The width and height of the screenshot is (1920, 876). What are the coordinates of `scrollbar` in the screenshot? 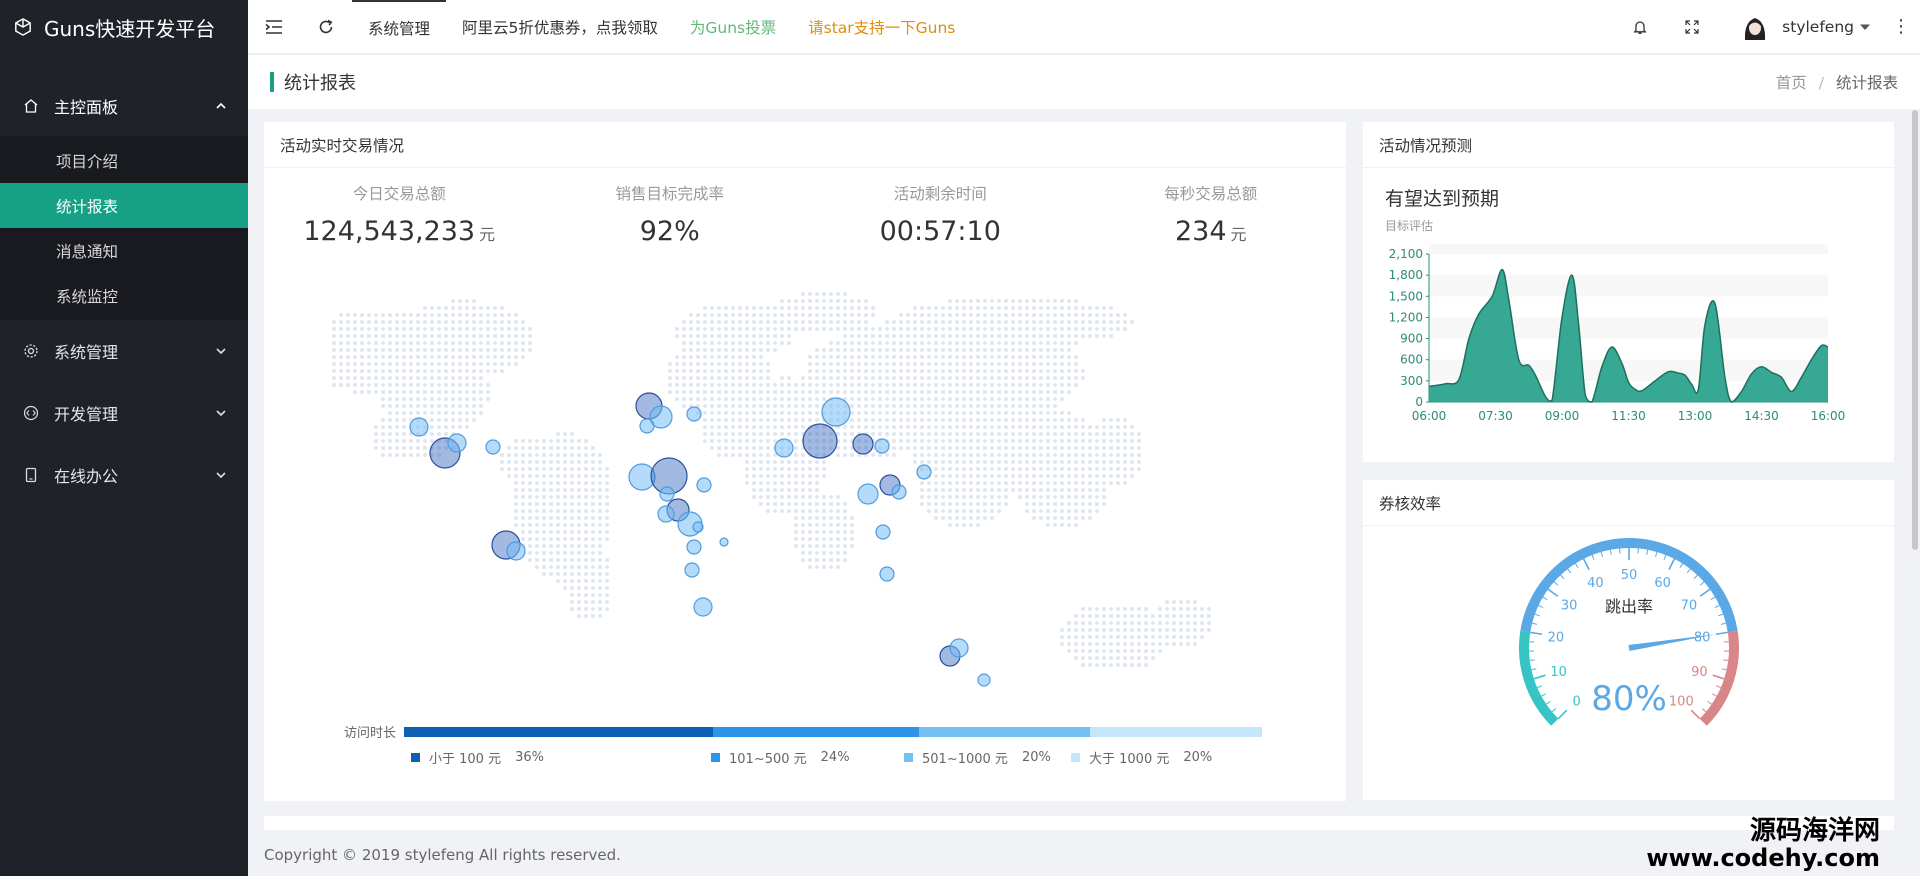 It's located at (1915, 330).